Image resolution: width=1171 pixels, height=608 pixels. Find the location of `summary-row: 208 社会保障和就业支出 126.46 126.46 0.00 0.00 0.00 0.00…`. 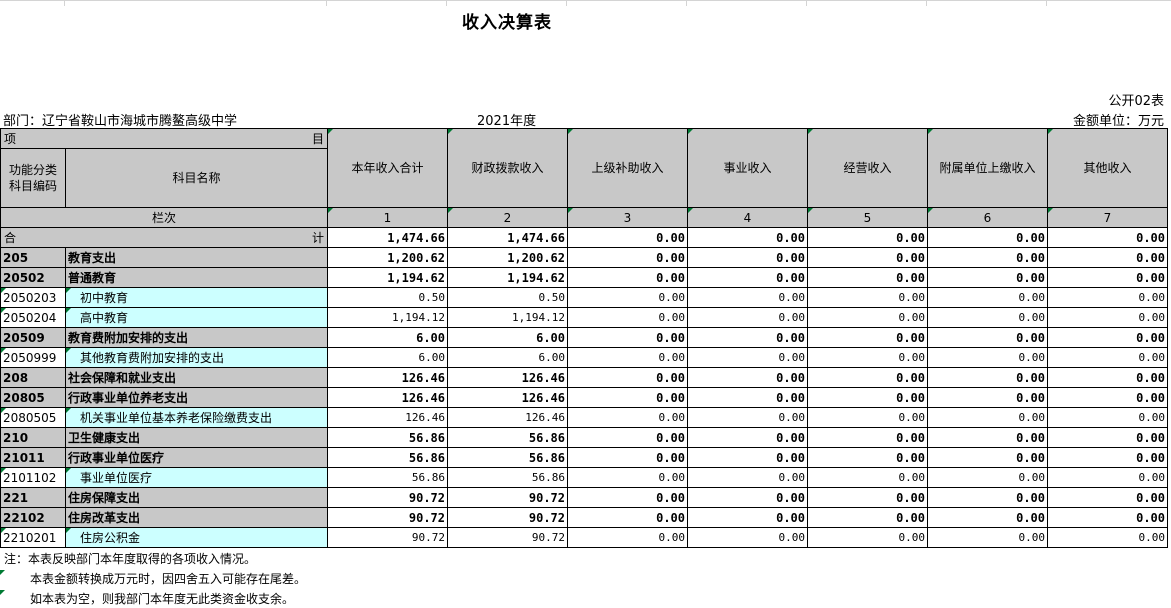

summary-row: 208 社会保障和就业支出 126.46 126.46 0.00 0.00 0.00 0.00… is located at coordinates (584, 377).